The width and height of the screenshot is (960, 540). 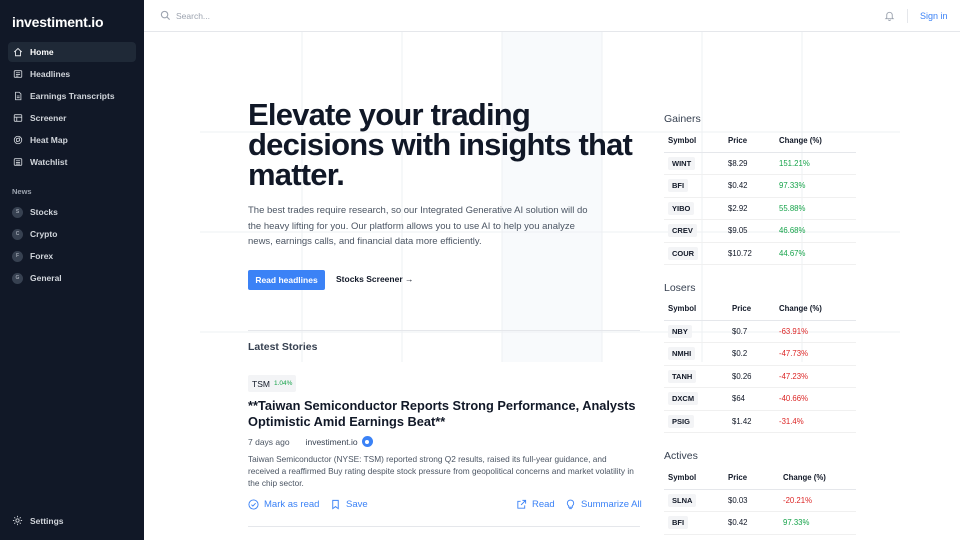 What do you see at coordinates (72, 234) in the screenshot?
I see `sidebar-item-crypto: C Crypto` at bounding box center [72, 234].